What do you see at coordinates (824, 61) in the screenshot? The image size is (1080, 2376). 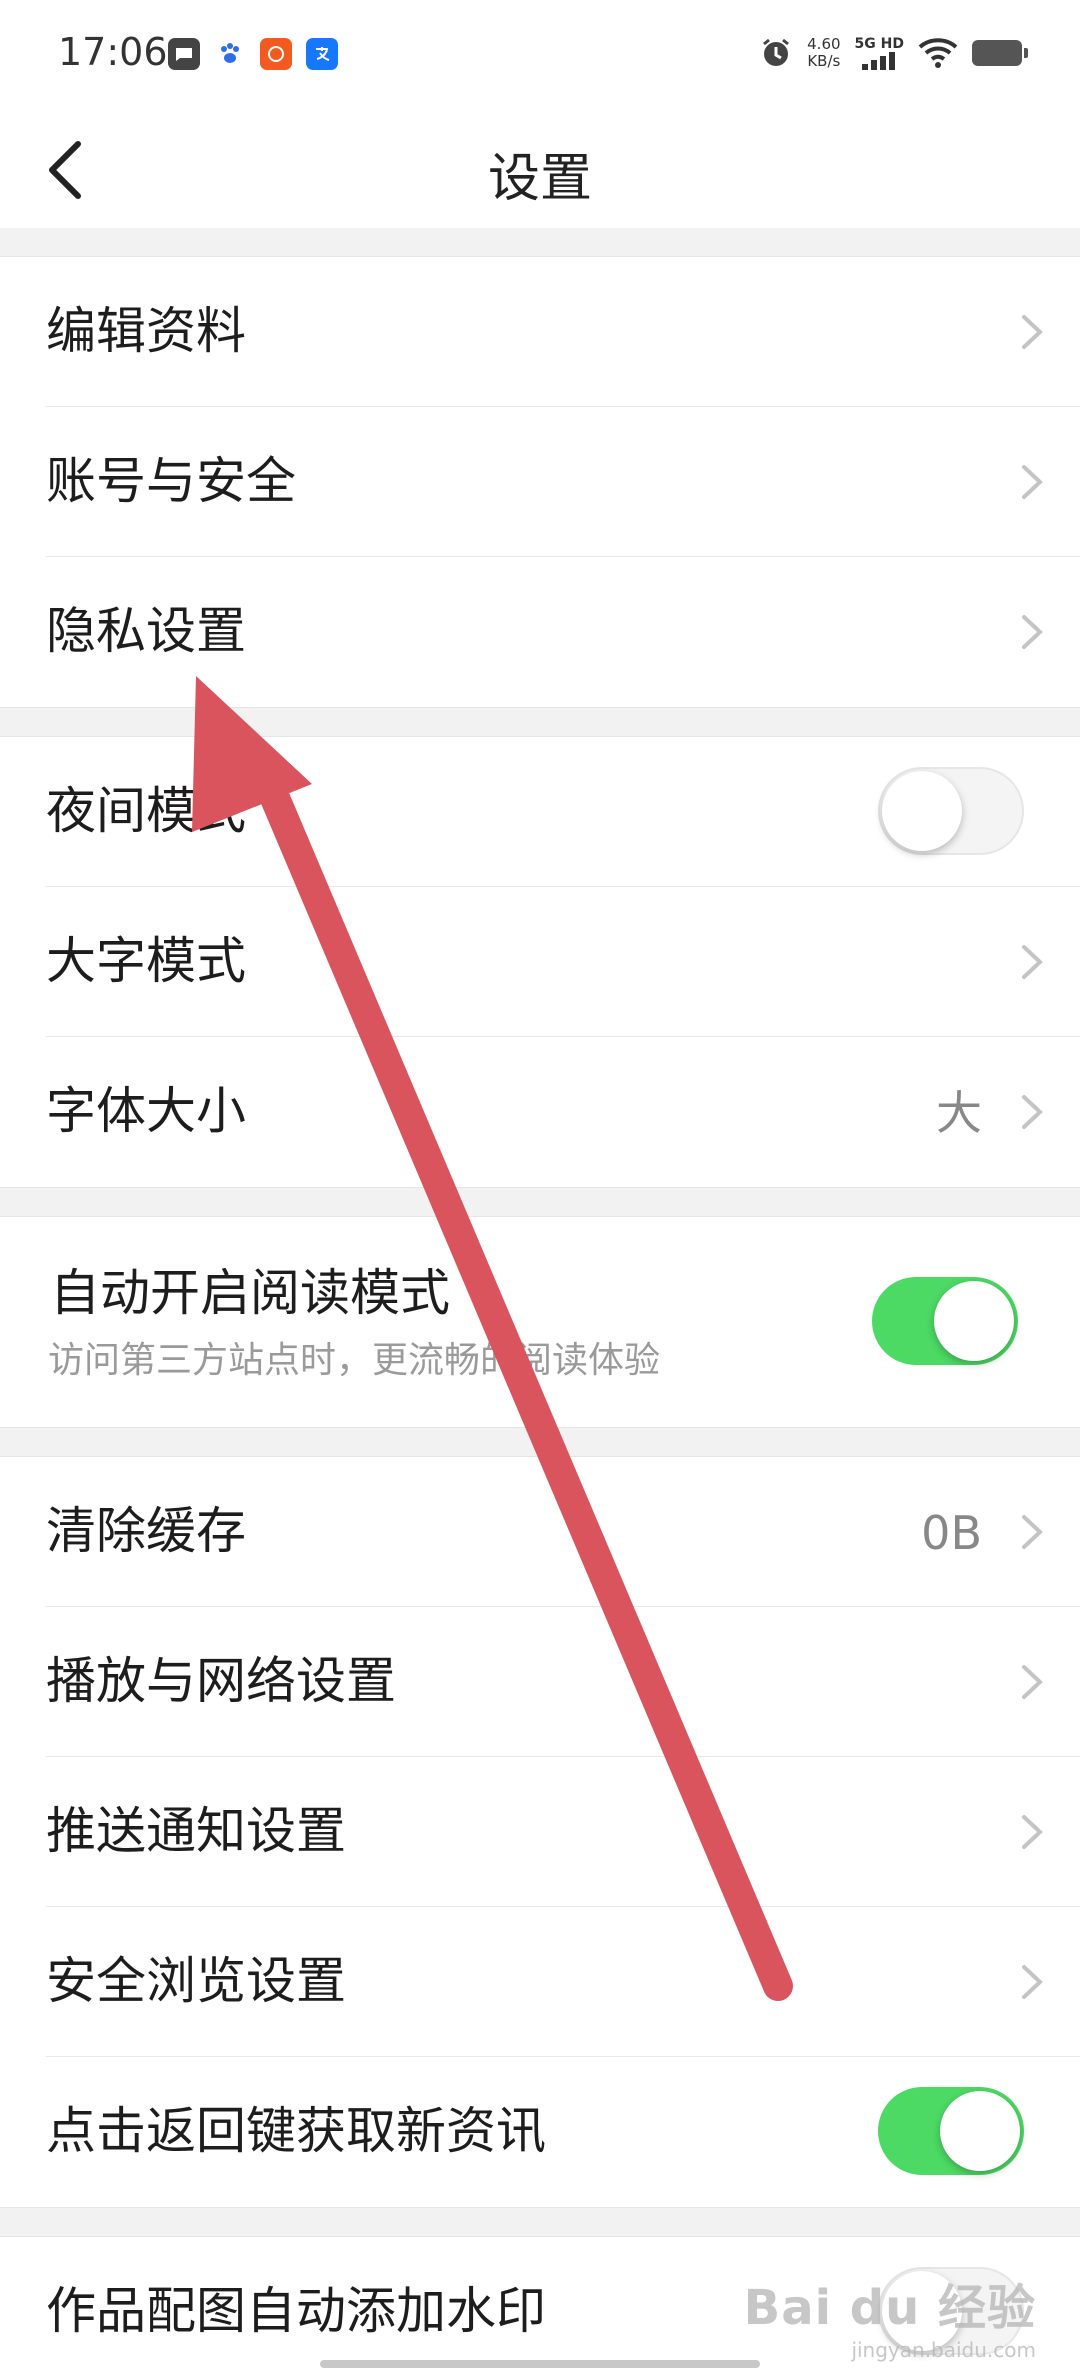 I see `net-speed-unit: KB/s` at bounding box center [824, 61].